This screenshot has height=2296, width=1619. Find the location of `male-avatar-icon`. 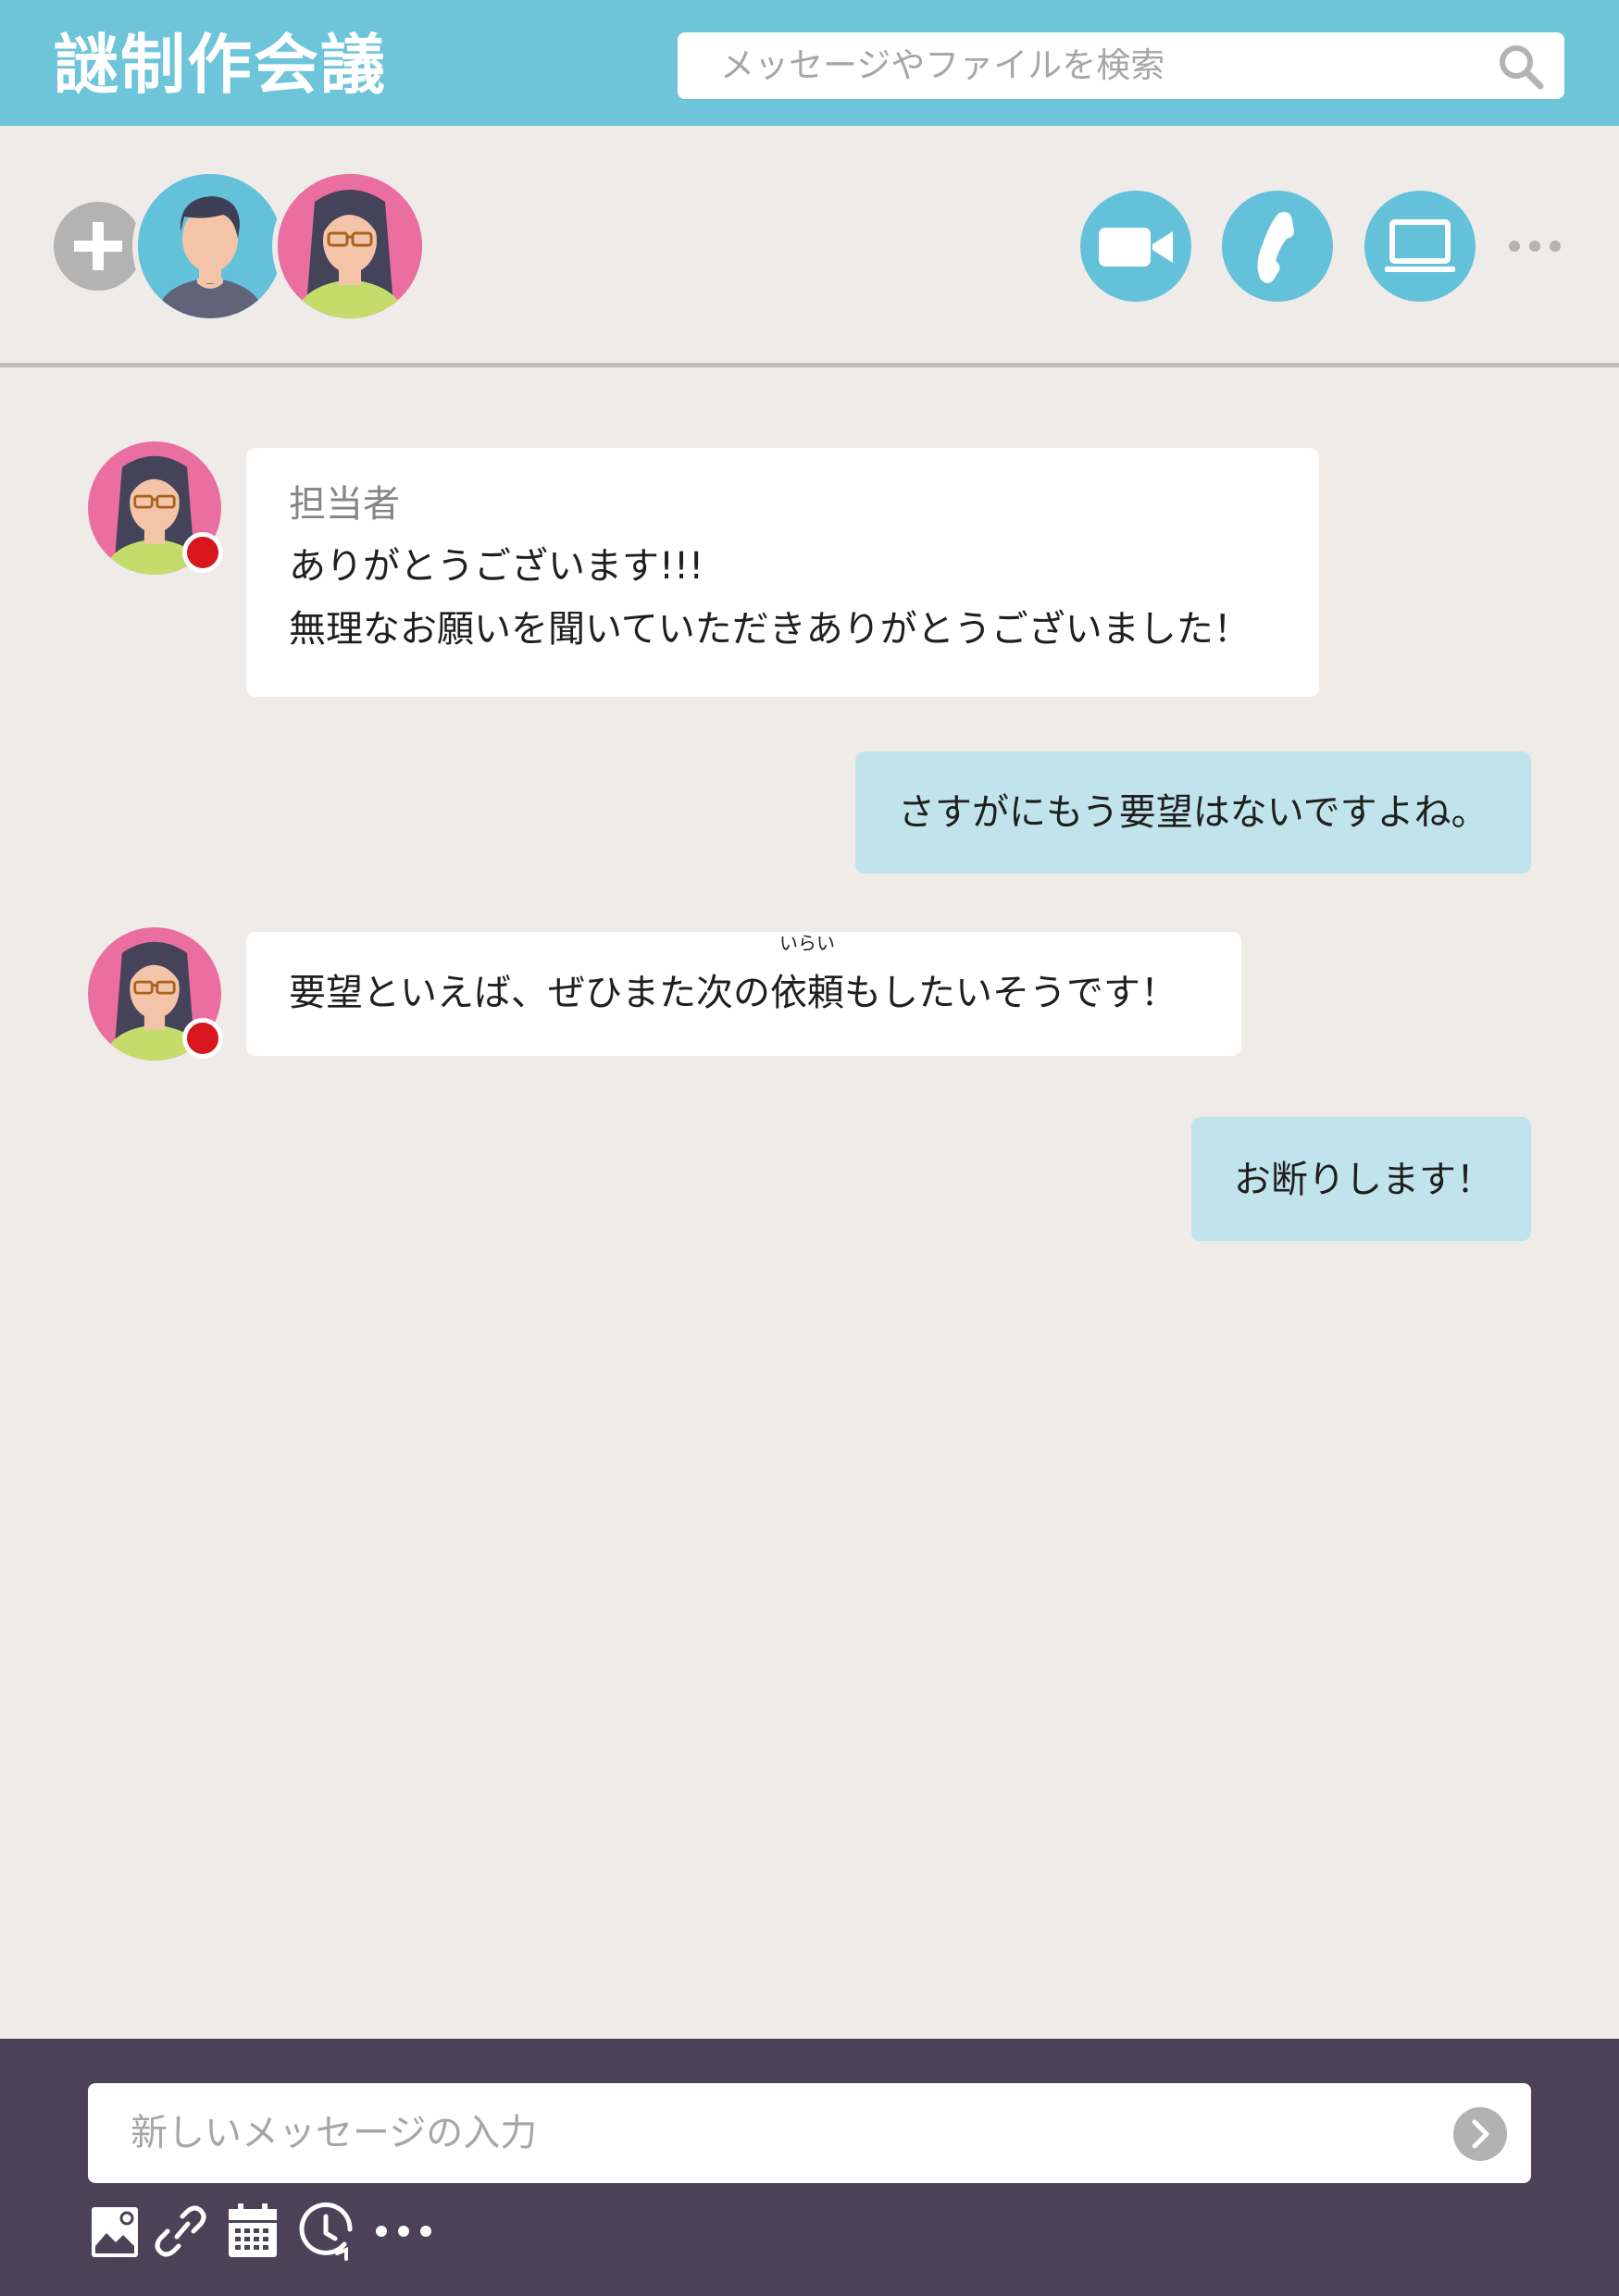

male-avatar-icon is located at coordinates (210, 246).